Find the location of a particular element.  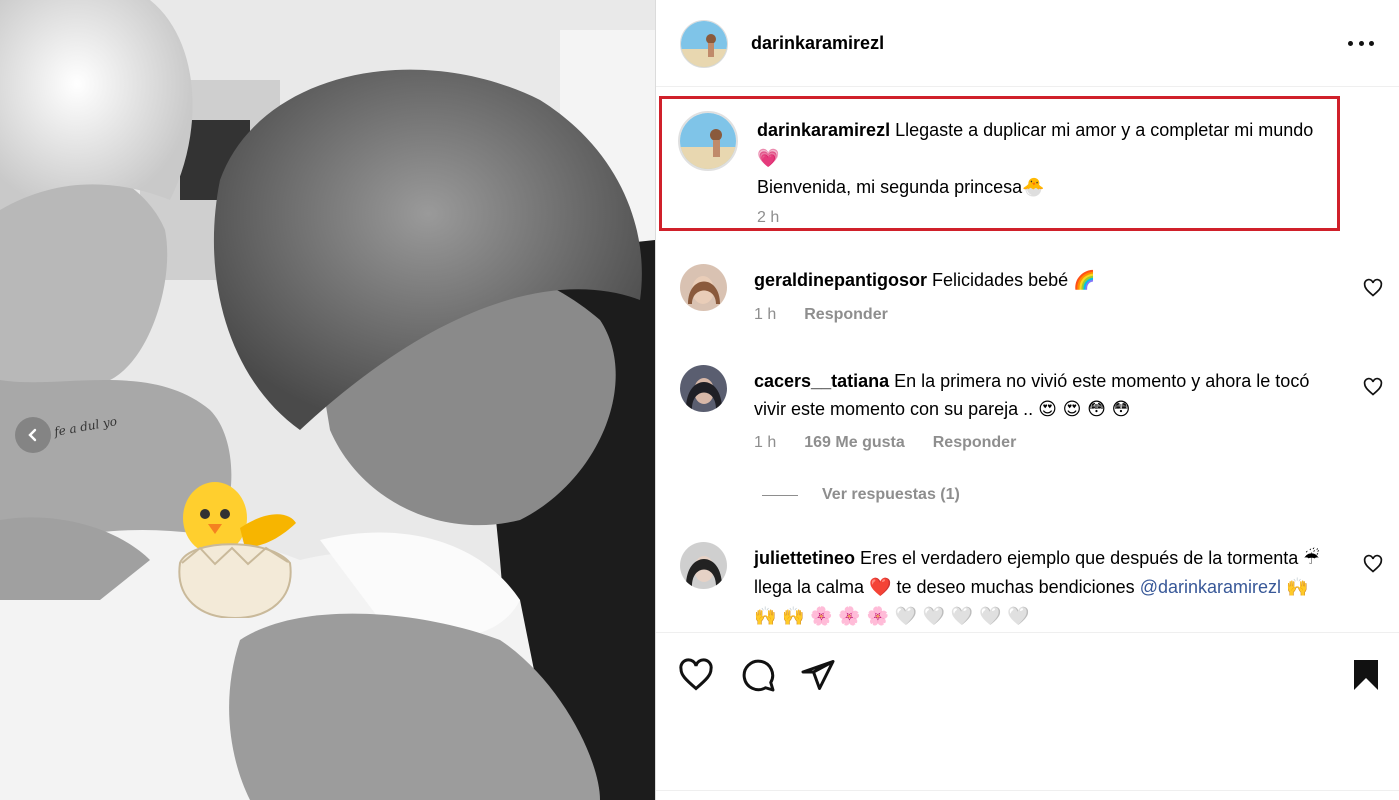

comment-likes: 169 Me gusta is located at coordinates (854, 443).